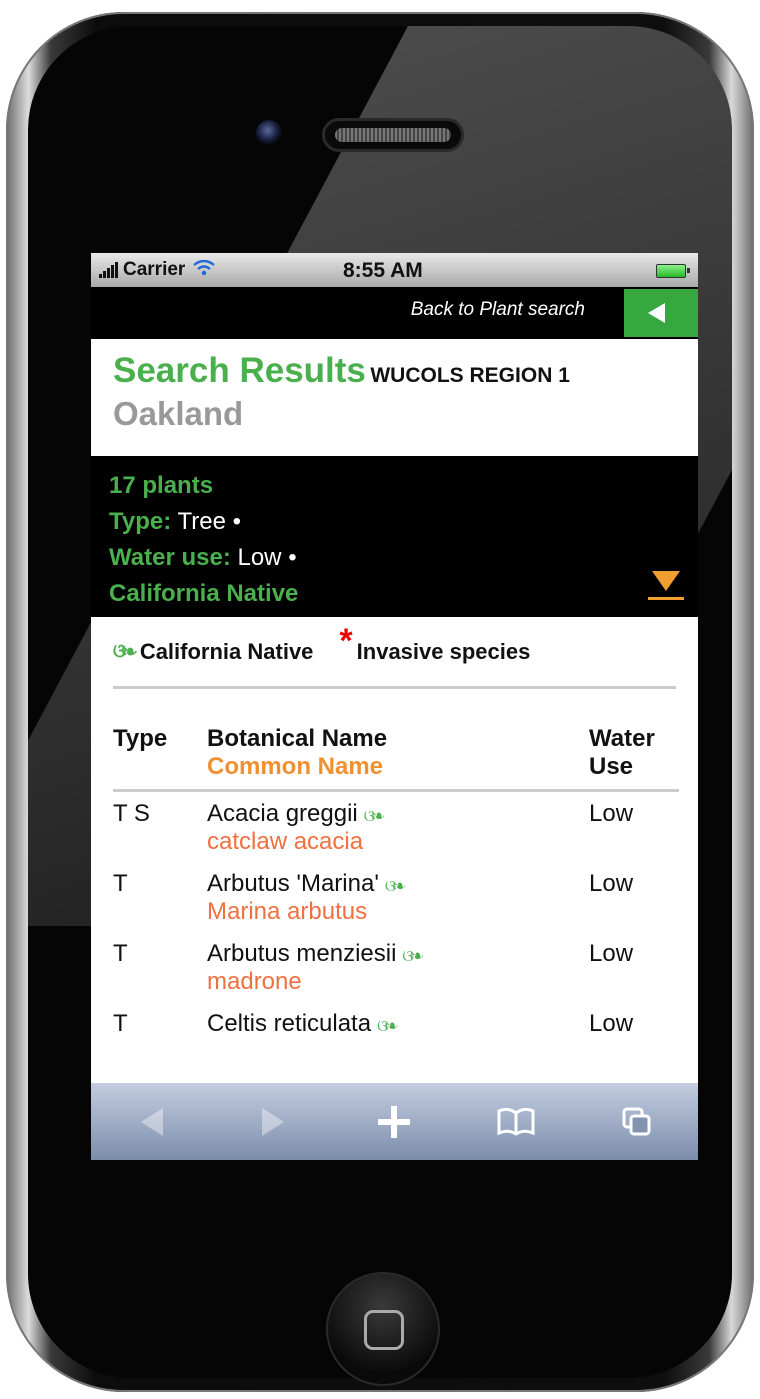 The width and height of the screenshot is (760, 1399). I want to click on common-name-header: Common Name, so click(295, 766).